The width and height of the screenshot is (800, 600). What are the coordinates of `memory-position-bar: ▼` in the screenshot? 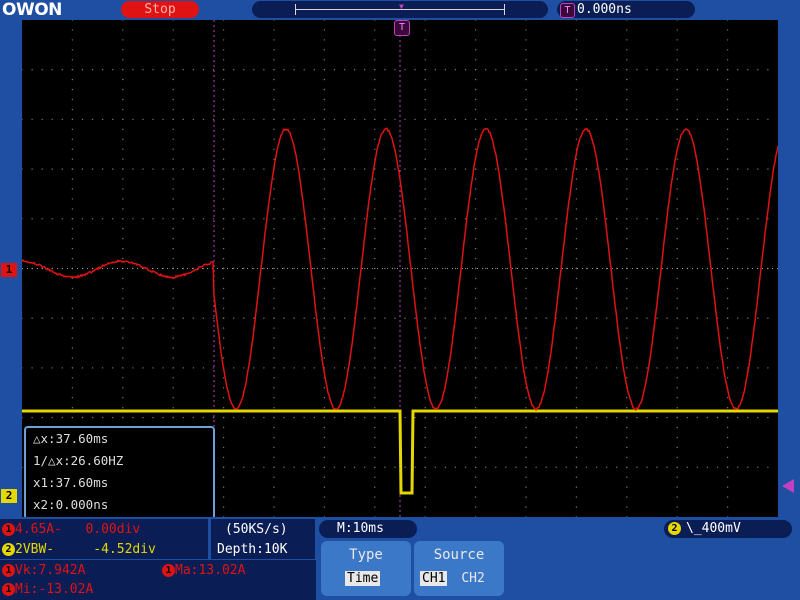 It's located at (400, 9).